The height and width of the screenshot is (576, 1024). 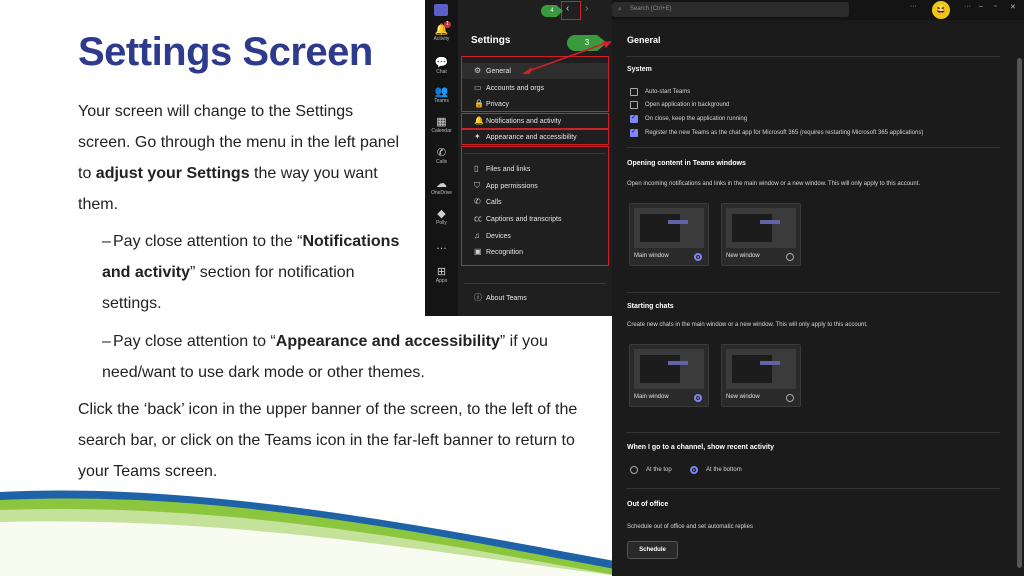 I want to click on rail-item-teams: 👥 Teams, so click(x=441, y=95).